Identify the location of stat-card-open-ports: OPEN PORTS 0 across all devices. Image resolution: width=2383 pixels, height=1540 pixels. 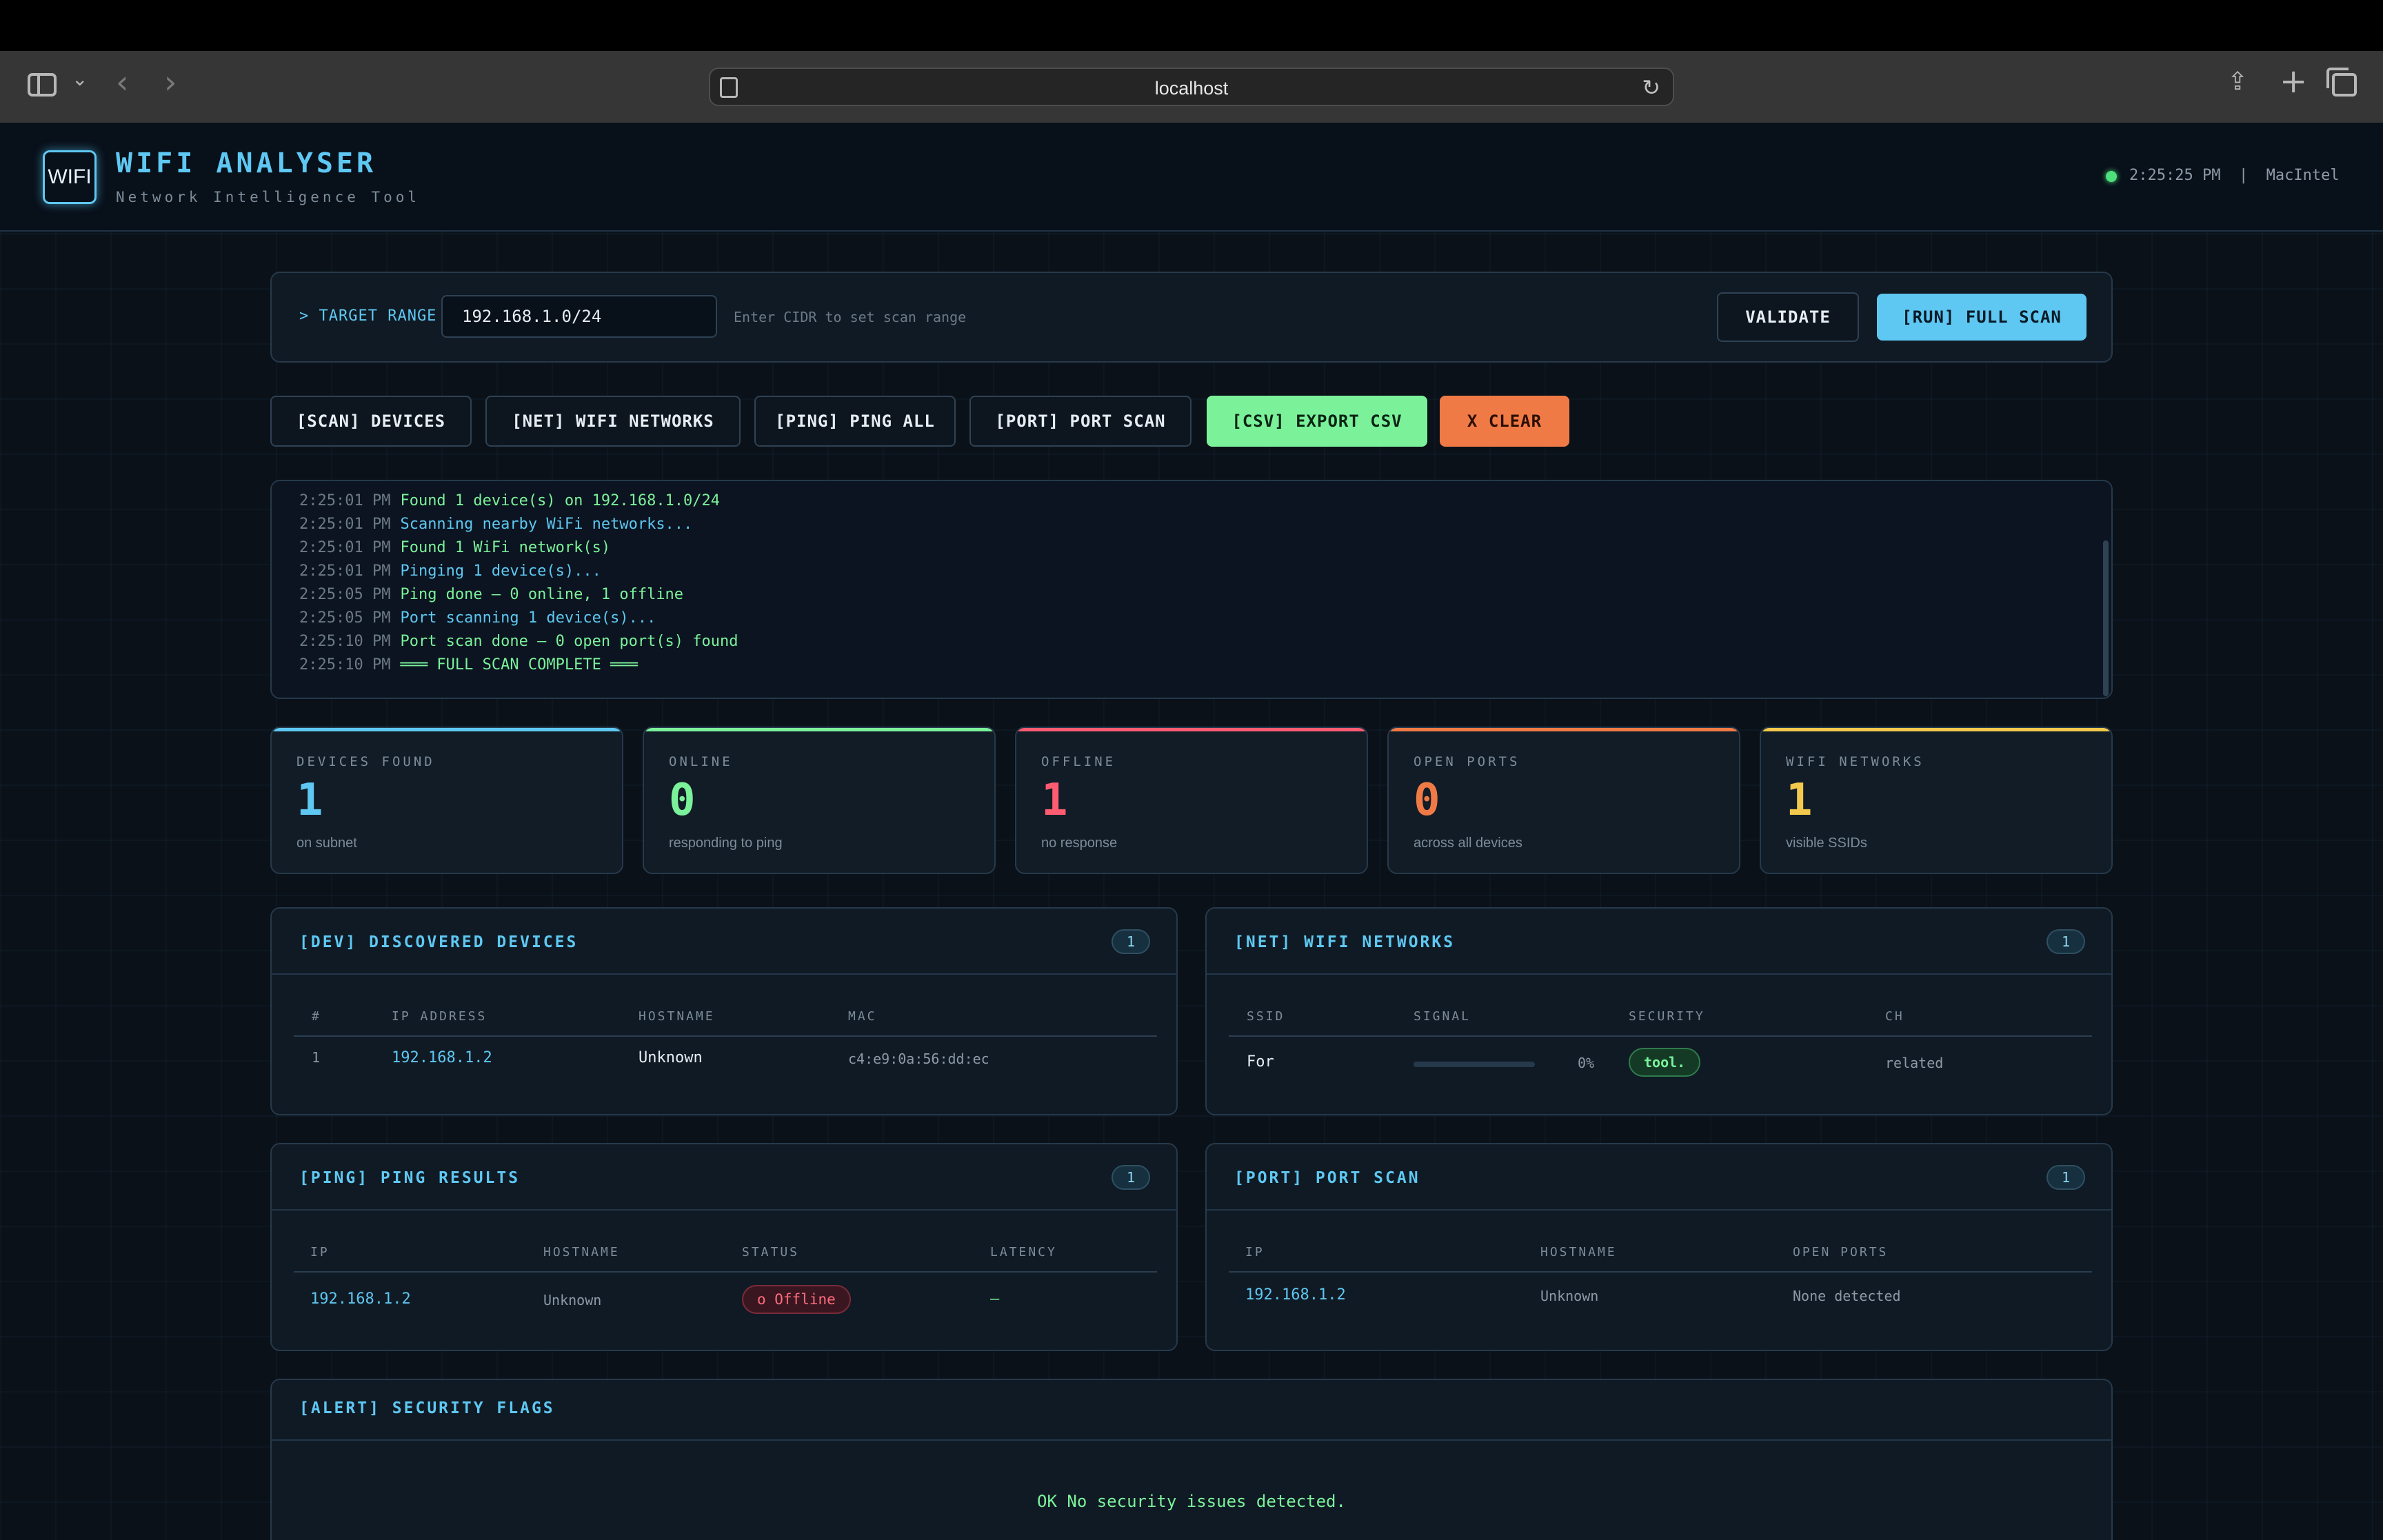
(1563, 800).